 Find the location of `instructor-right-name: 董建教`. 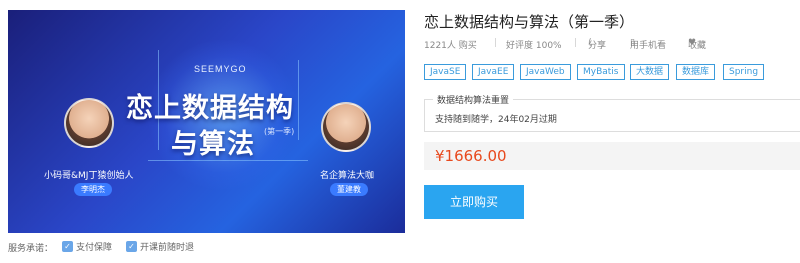

instructor-right-name: 董建教 is located at coordinates (349, 189).